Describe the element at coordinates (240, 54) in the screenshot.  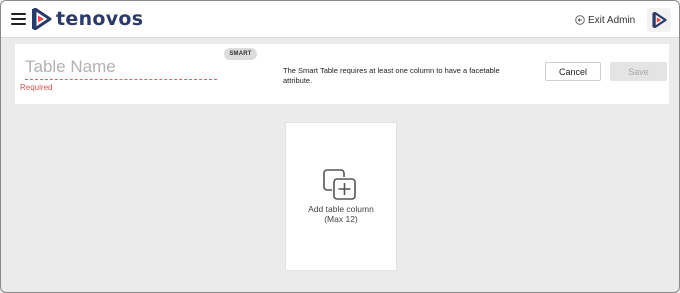
I see `smart-badge: SMART` at that location.